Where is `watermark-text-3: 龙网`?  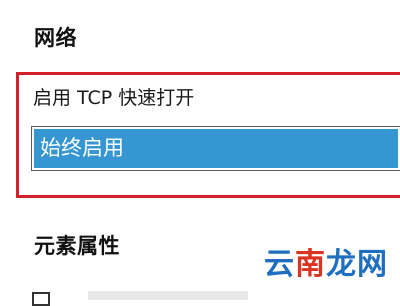
watermark-text-3: 龙网 is located at coordinates (357, 264).